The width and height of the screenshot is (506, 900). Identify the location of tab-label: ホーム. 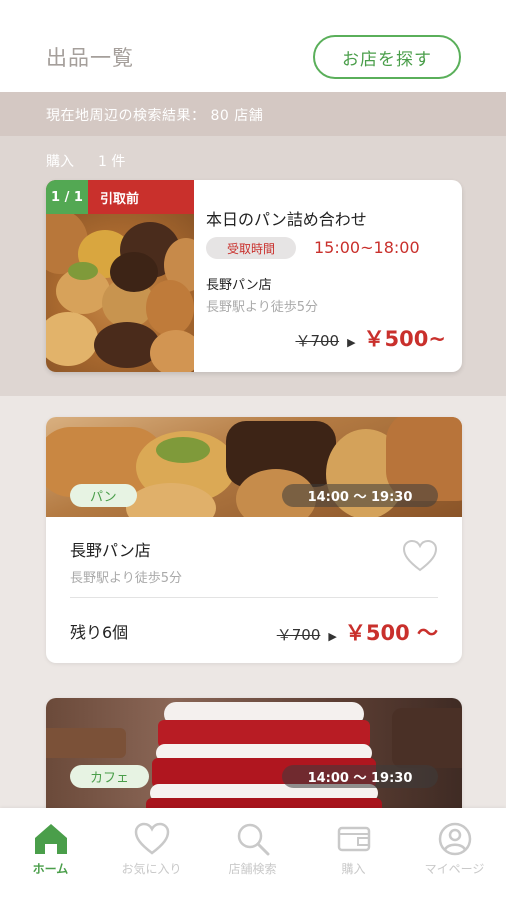
(50, 869).